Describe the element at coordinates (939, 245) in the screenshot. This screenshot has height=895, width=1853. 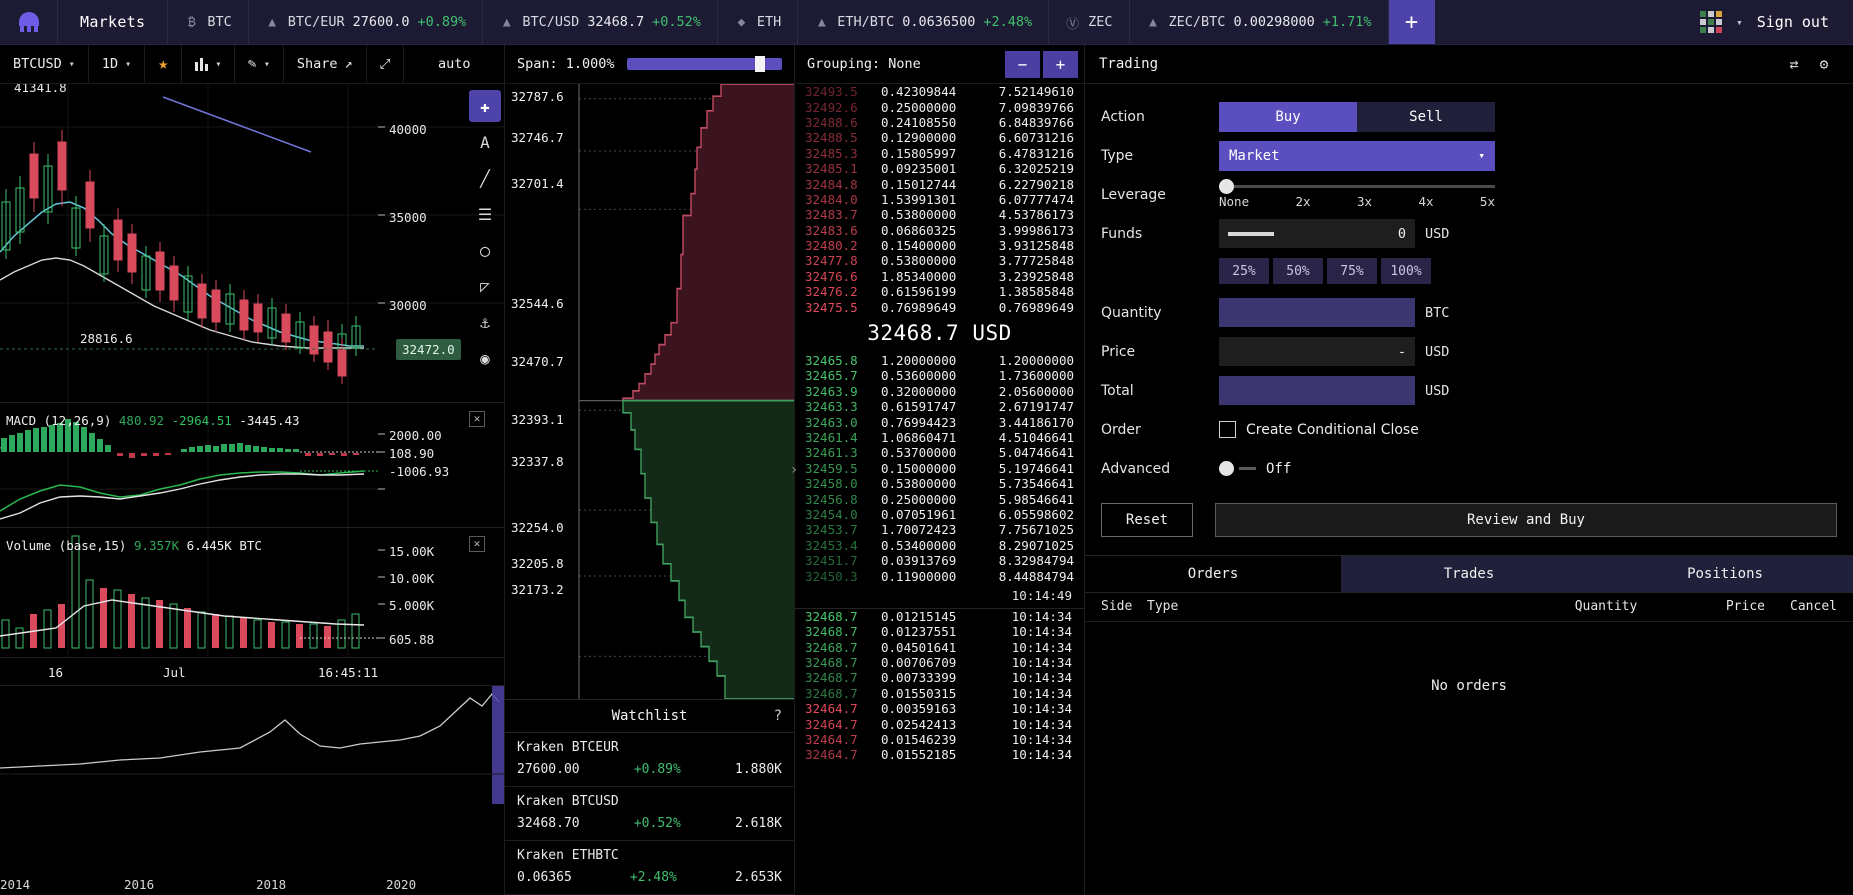
I see `order-book-row: 32480.2 0.15400000 3.93125848` at that location.